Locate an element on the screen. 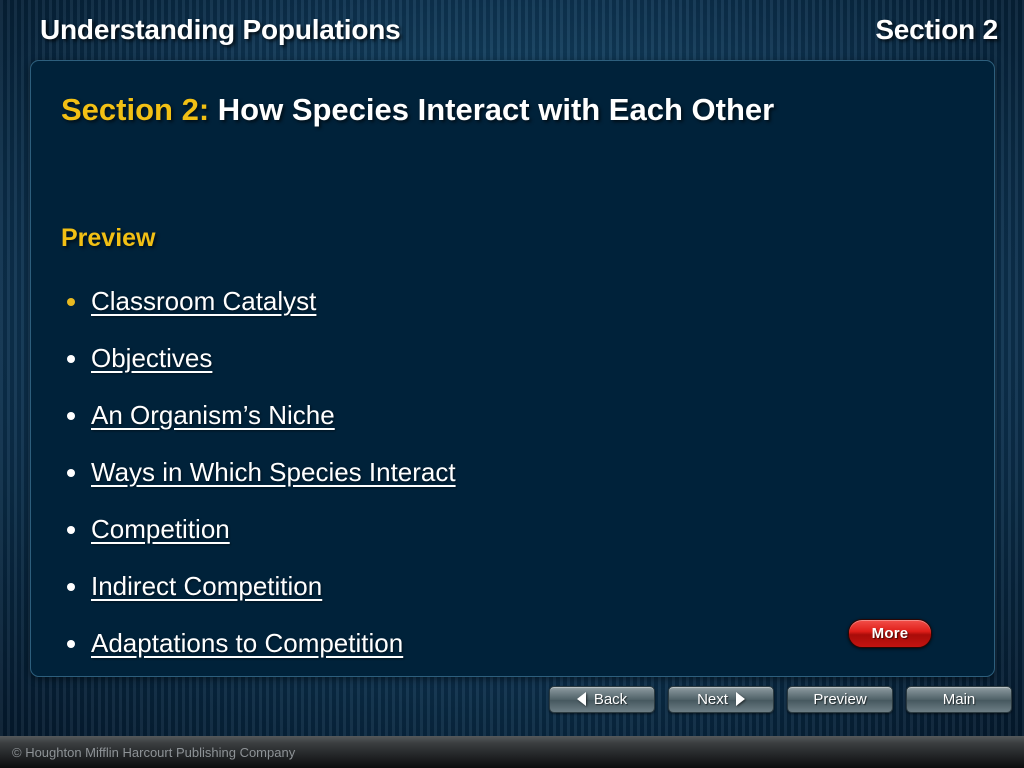 This screenshot has height=768, width=1024. slide-title-rest: How Species Interact with Each Other is located at coordinates (492, 109).